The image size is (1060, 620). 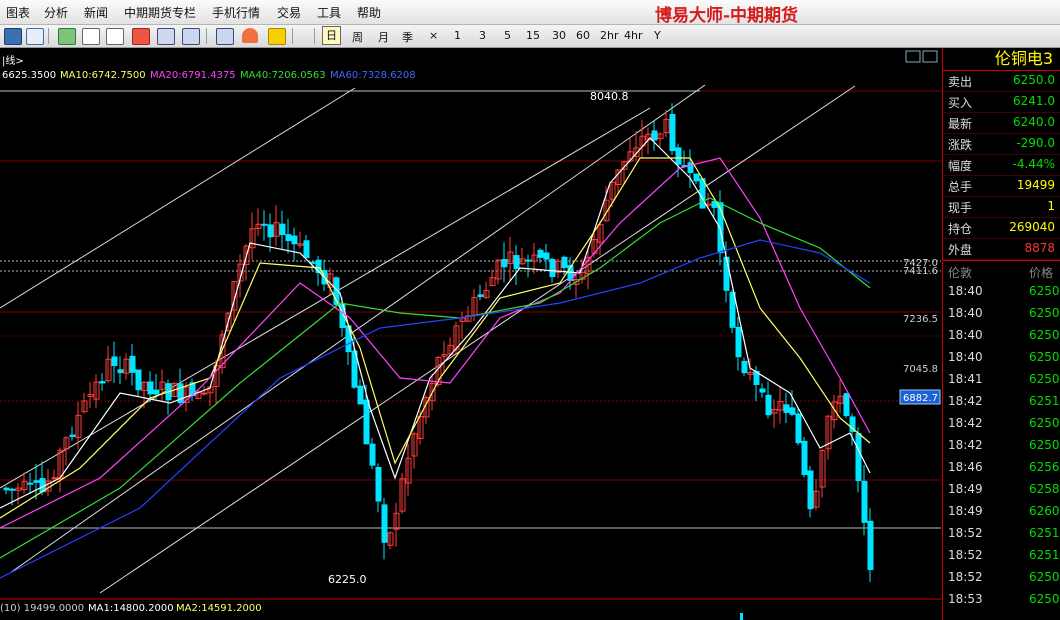 I want to click on menu-tools: 工具, so click(x=329, y=12).